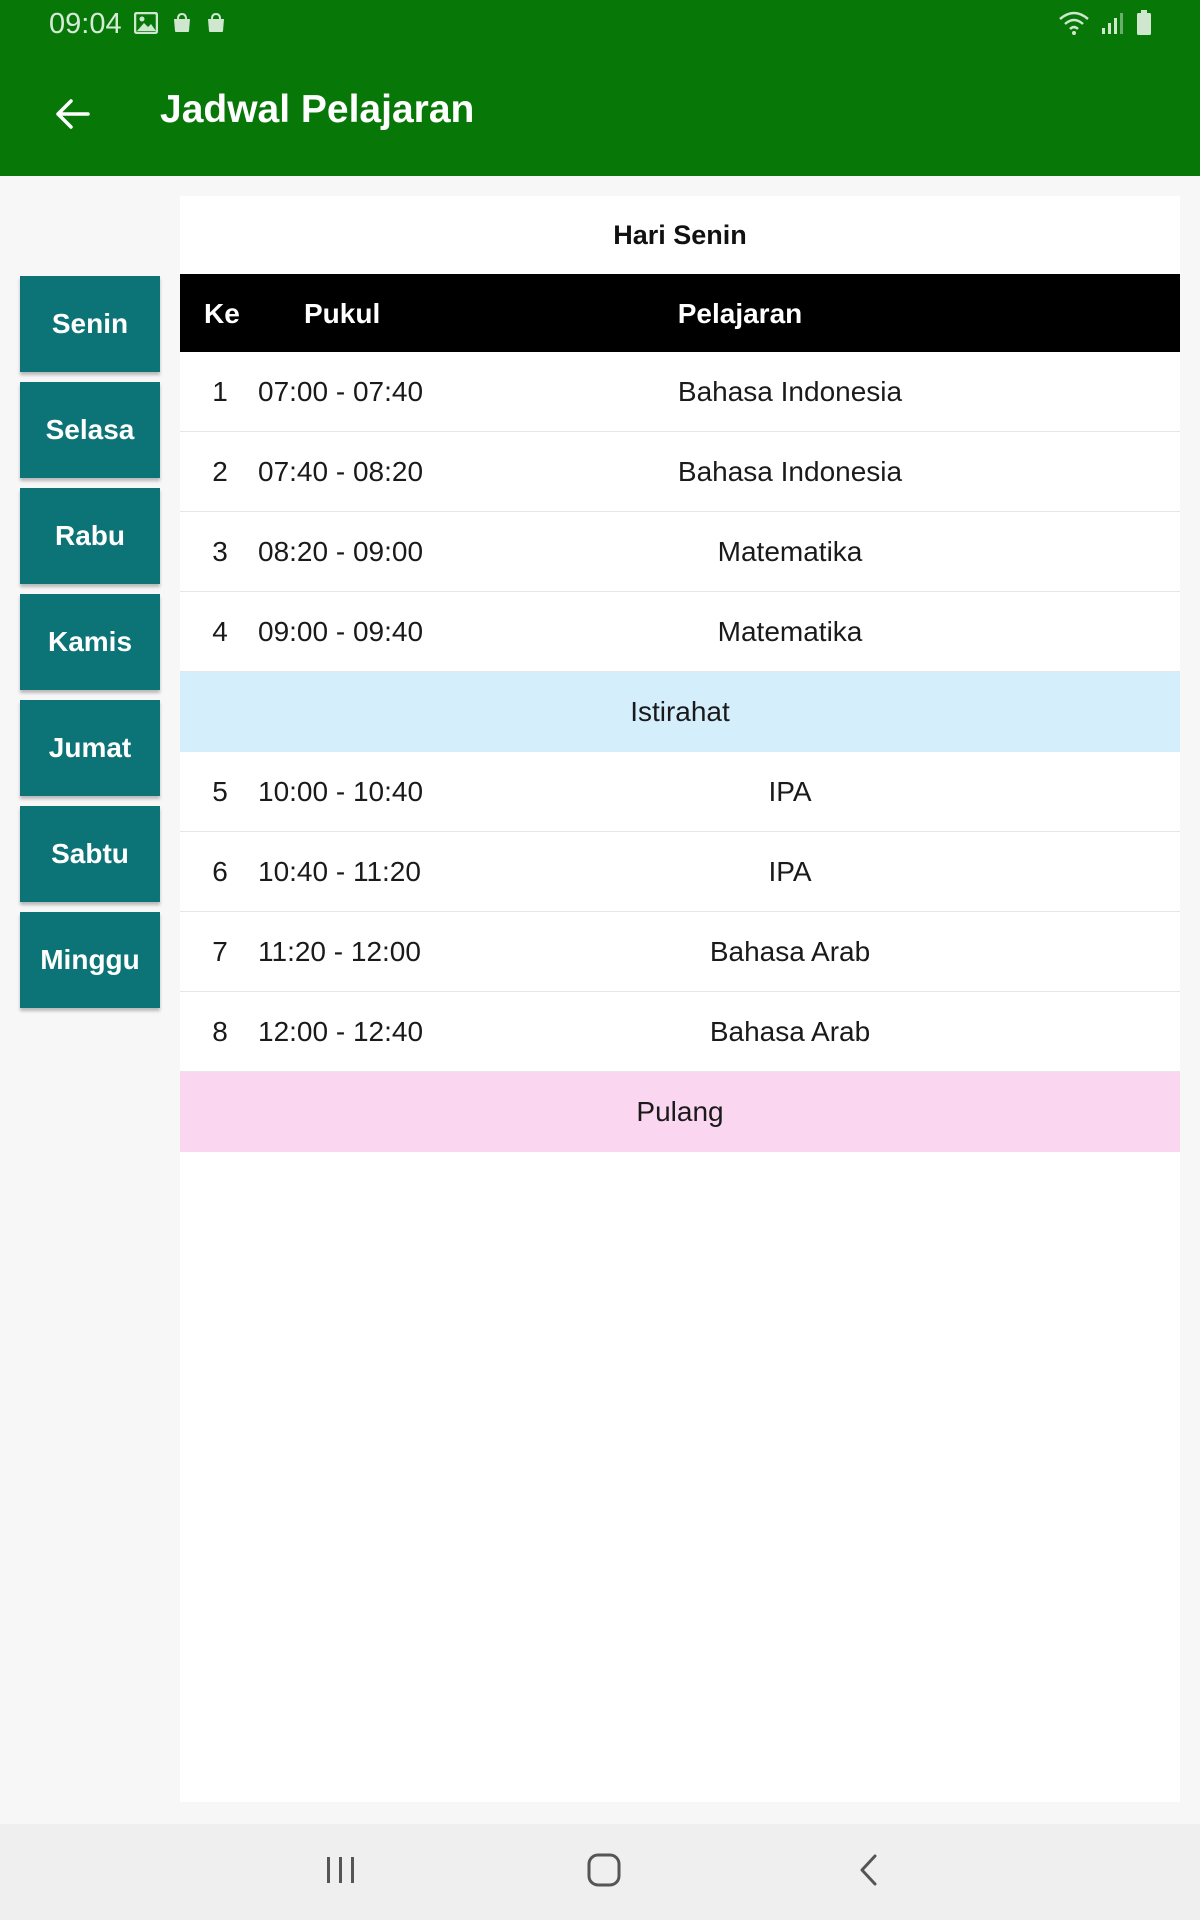 The image size is (1200, 1920). Describe the element at coordinates (600, 25) in the screenshot. I see `status-bar: 09:04` at that location.